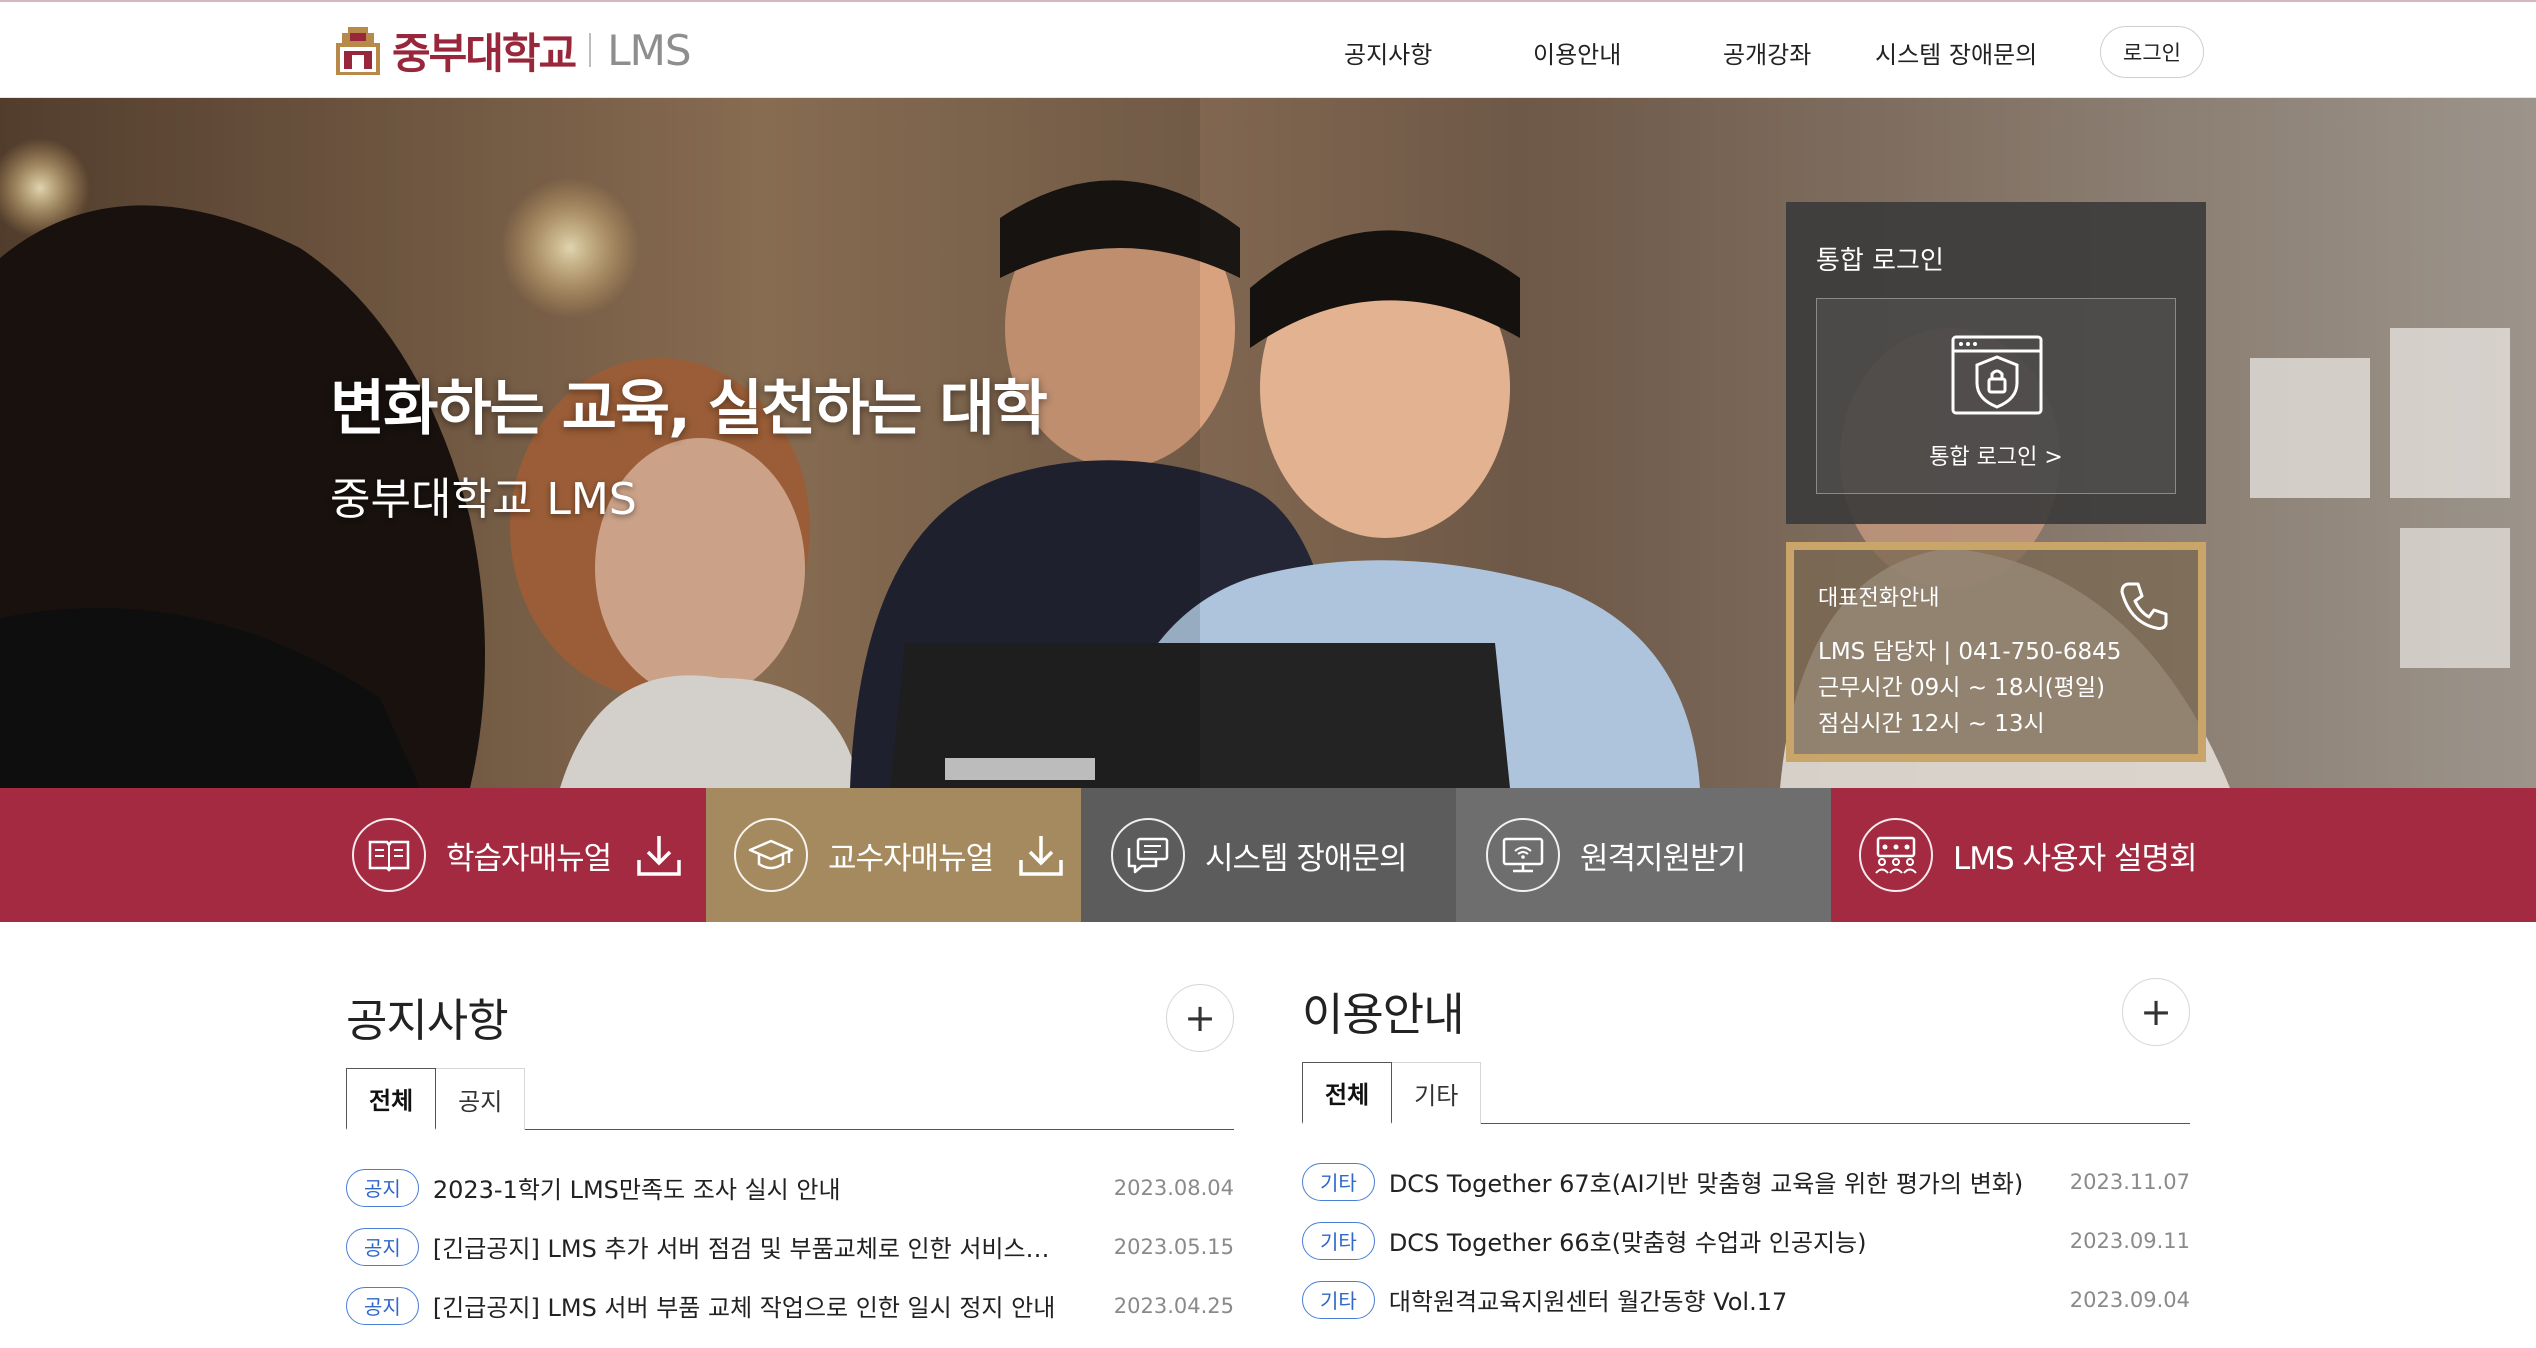  Describe the element at coordinates (427, 1020) in the screenshot. I see `notice-board-title: 공지사항` at that location.